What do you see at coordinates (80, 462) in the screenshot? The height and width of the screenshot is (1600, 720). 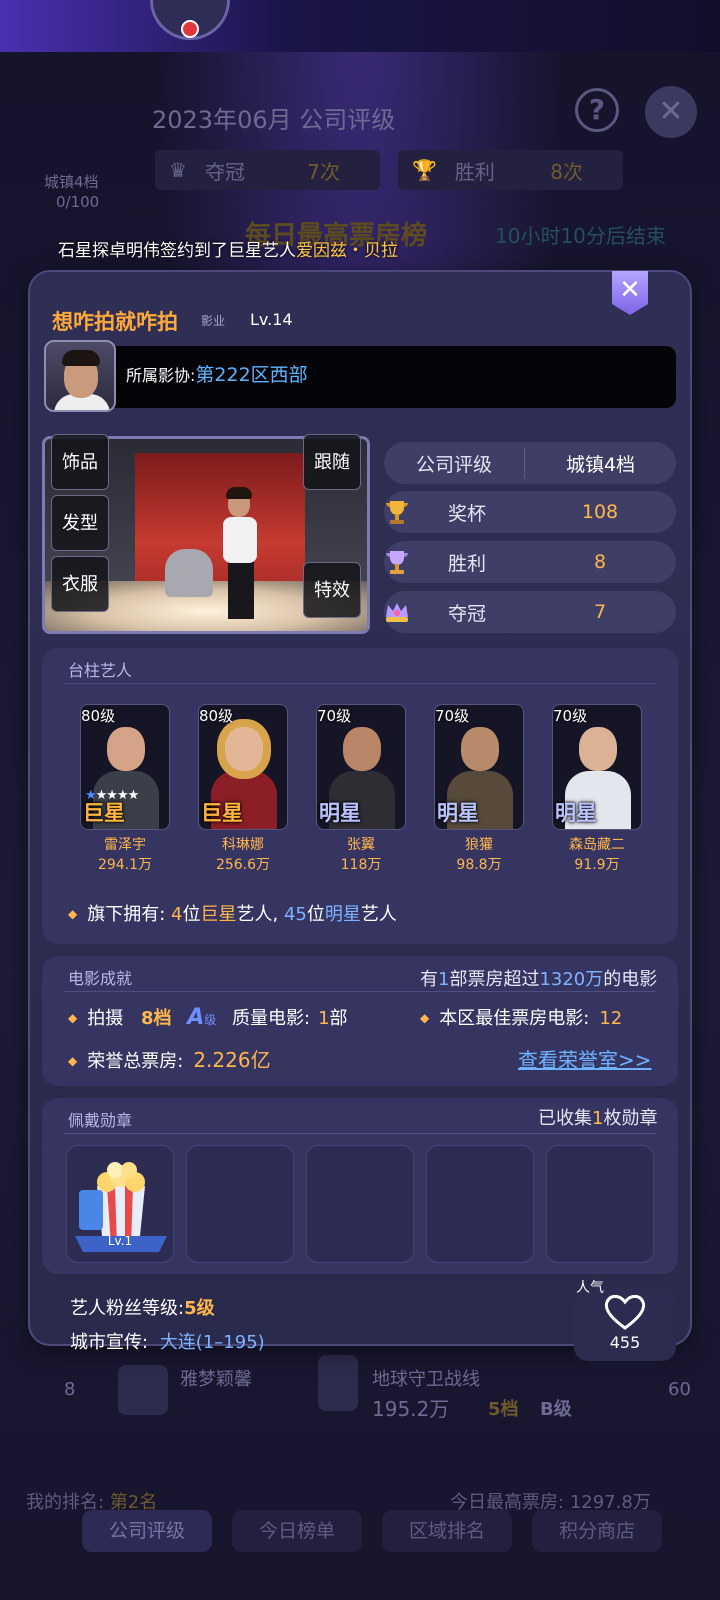 I see `accessories-button: 饰品` at bounding box center [80, 462].